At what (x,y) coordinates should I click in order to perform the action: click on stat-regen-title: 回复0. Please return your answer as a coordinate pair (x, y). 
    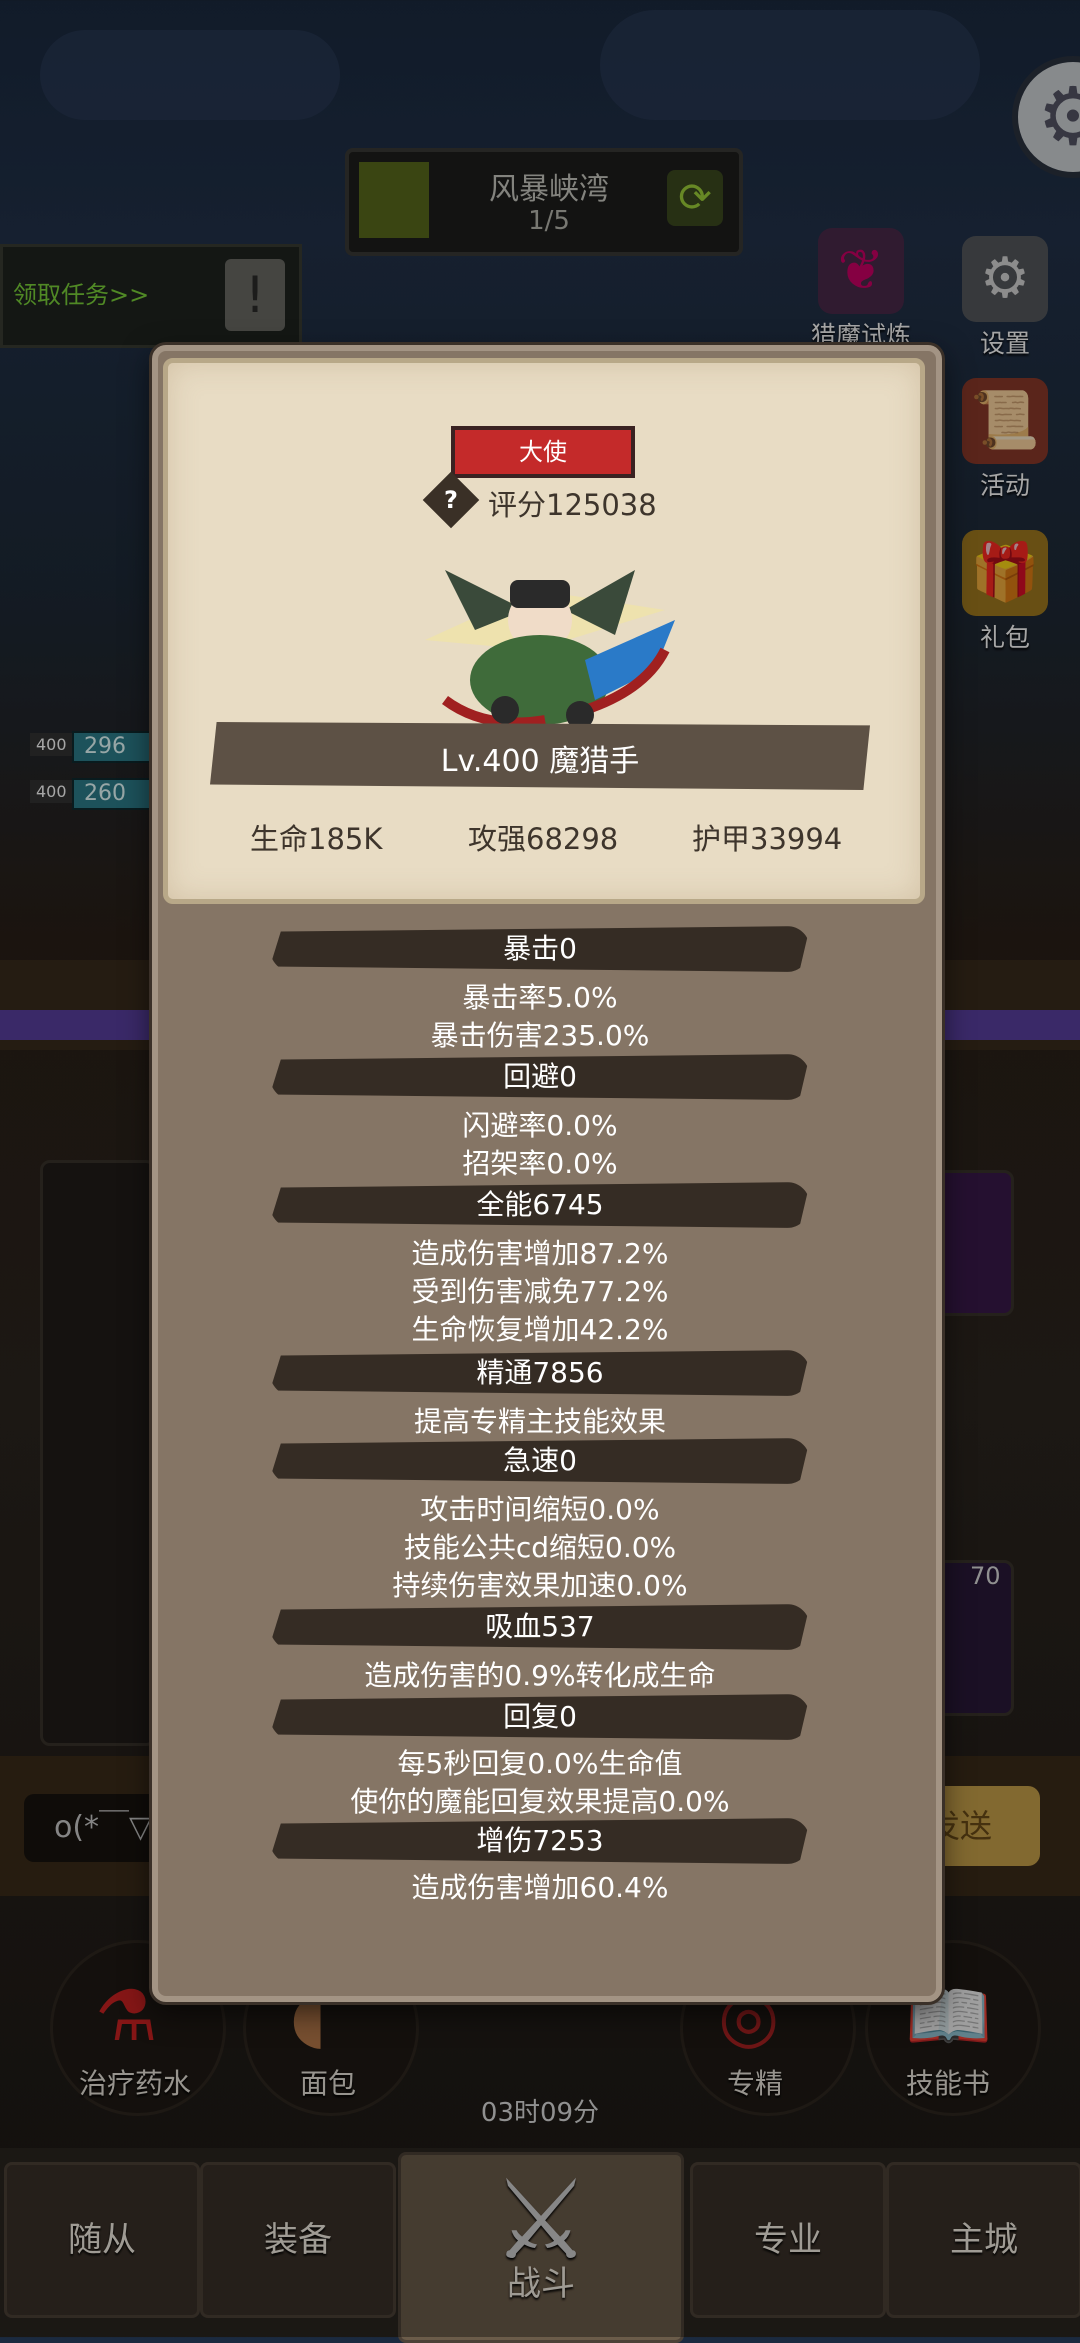
    Looking at the image, I should click on (540, 1716).